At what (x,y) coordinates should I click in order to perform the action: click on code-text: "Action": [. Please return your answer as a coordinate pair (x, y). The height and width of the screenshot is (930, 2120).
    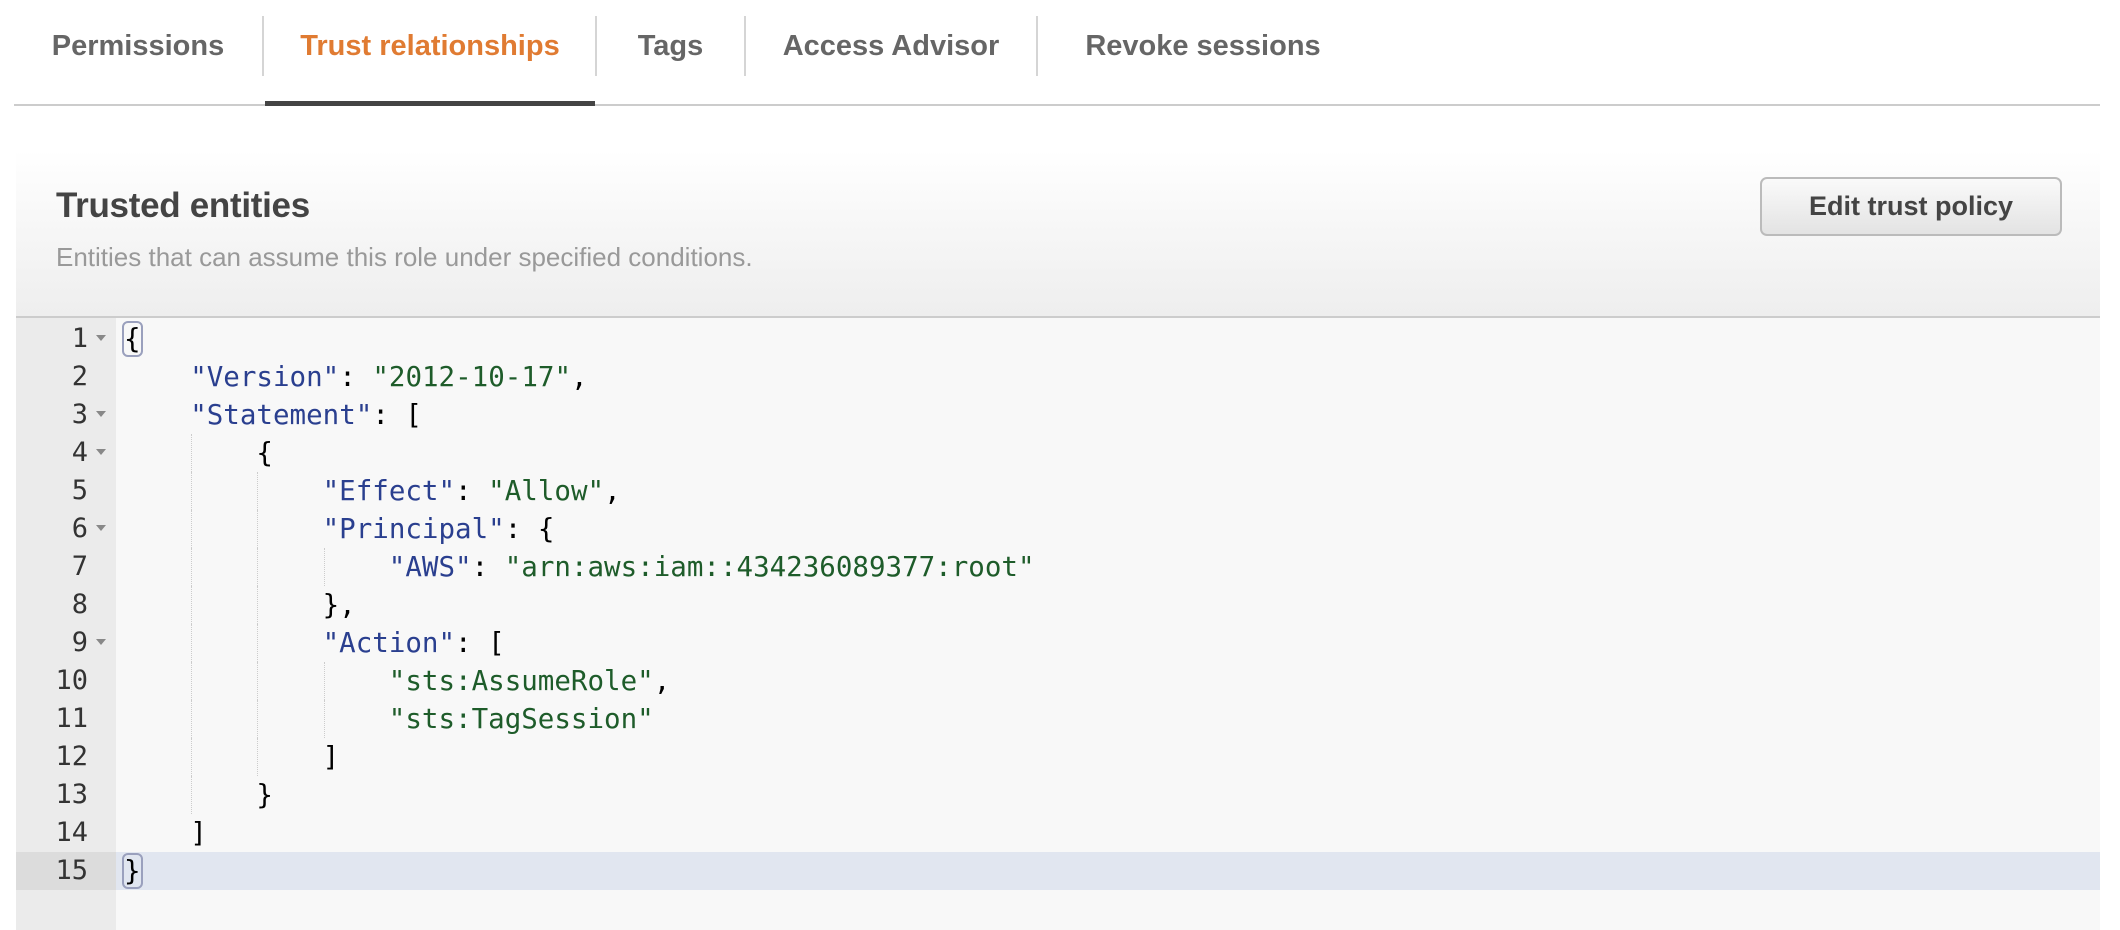
    Looking at the image, I should click on (414, 643).